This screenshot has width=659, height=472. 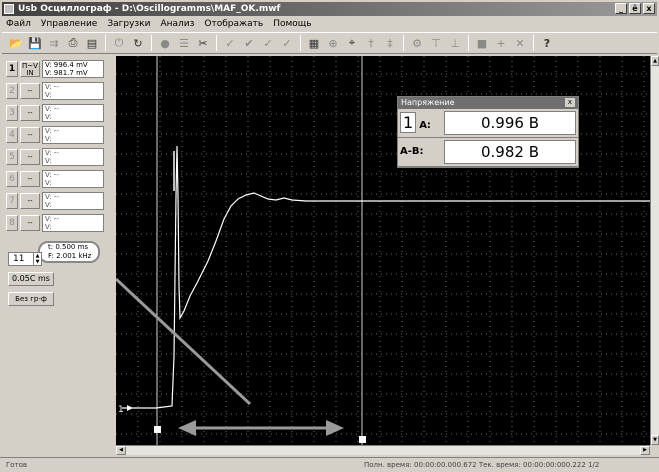 What do you see at coordinates (12, 113) in the screenshot?
I see `channel-number: 3` at bounding box center [12, 113].